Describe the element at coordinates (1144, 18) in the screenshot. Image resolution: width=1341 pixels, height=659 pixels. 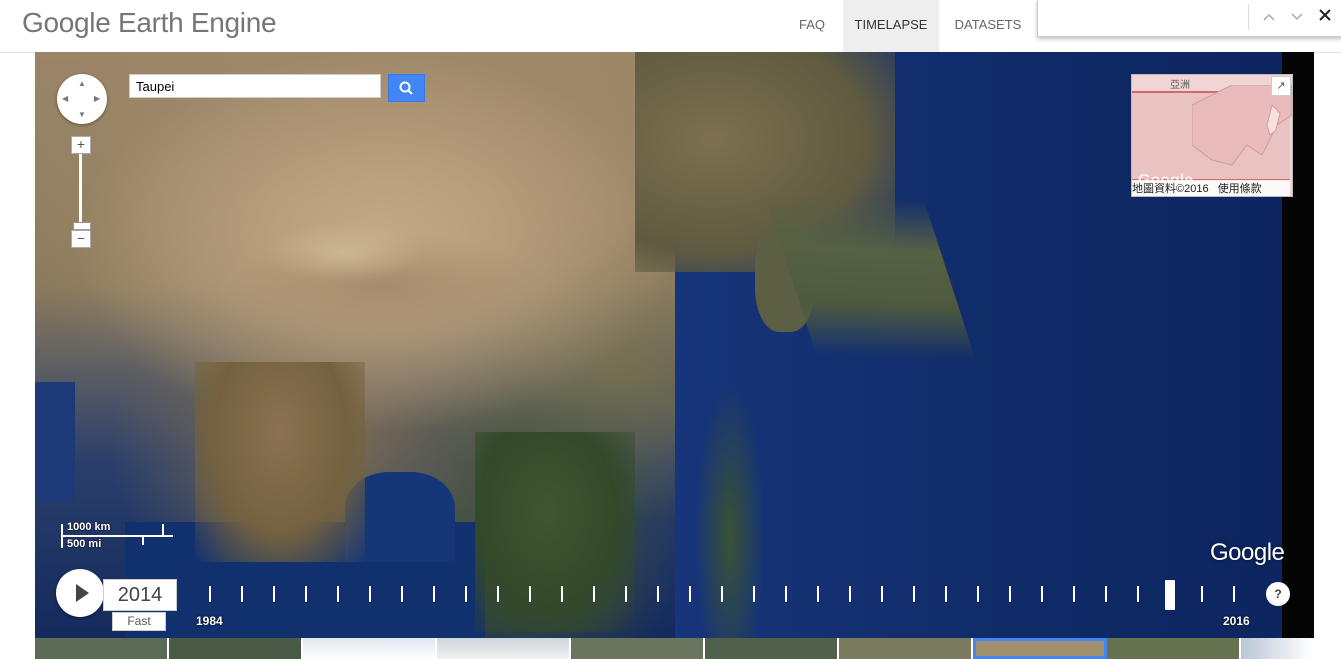
I see `find-input` at that location.